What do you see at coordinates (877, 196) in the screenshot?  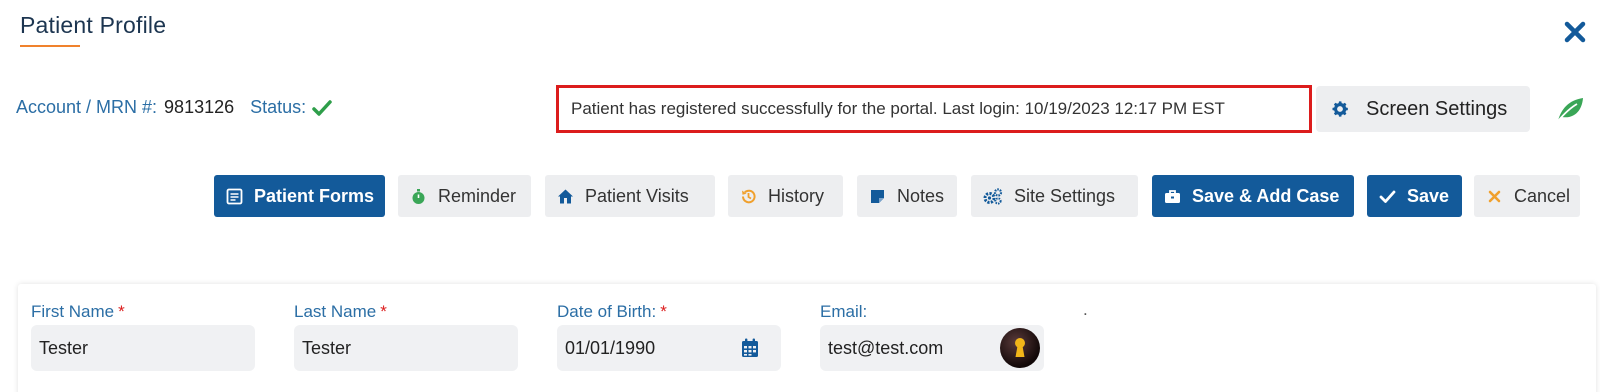 I see `note-icon` at bounding box center [877, 196].